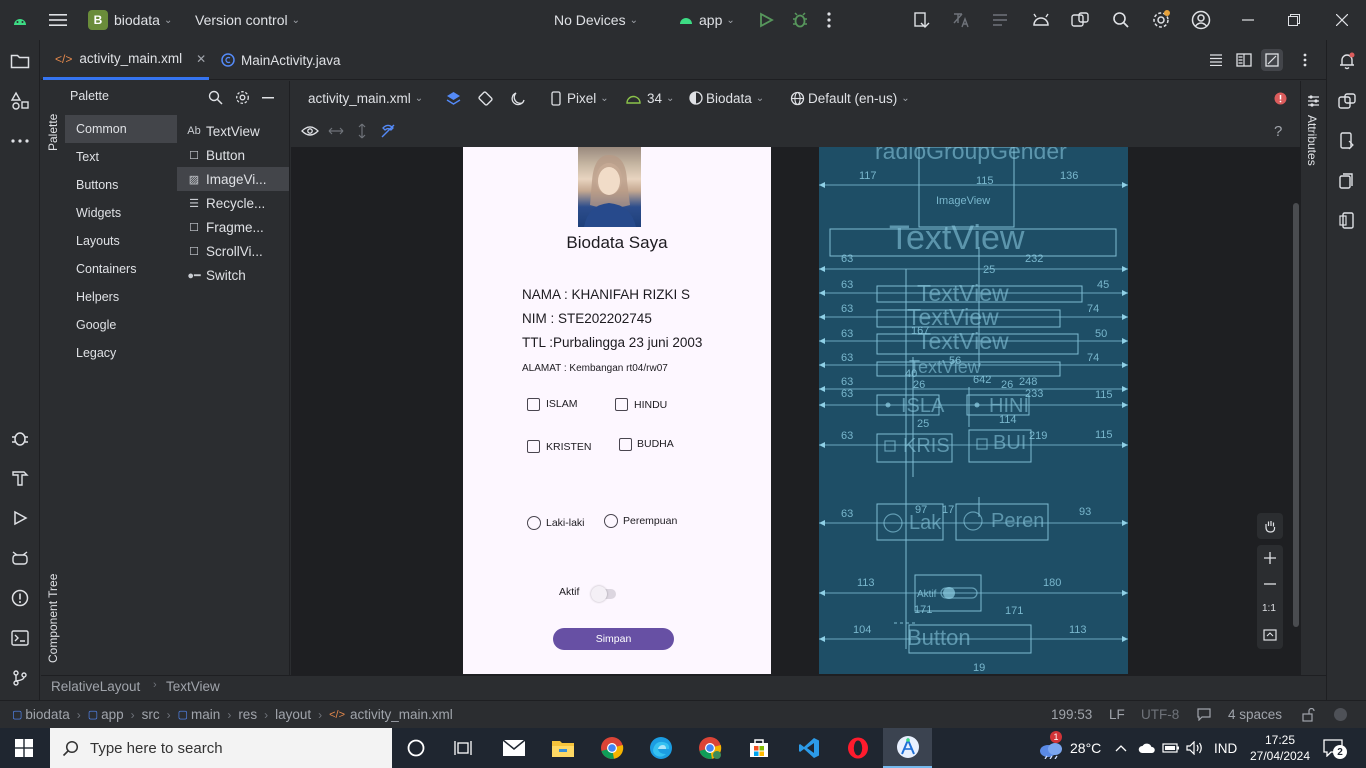  What do you see at coordinates (650, 98) in the screenshot?
I see `api-level-selector: 34 ⌄` at bounding box center [650, 98].